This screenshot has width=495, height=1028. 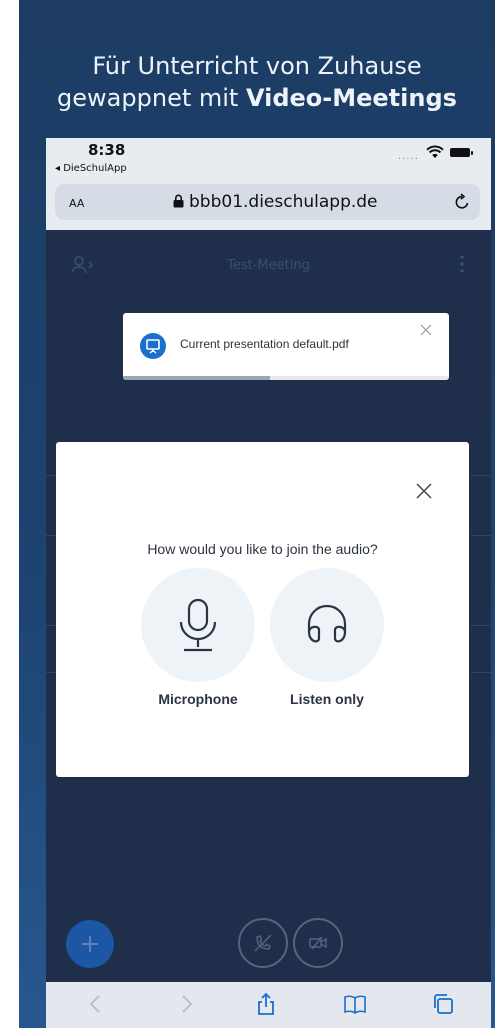 I want to click on presentation-toast: Current presentation default.pdf, so click(x=286, y=346).